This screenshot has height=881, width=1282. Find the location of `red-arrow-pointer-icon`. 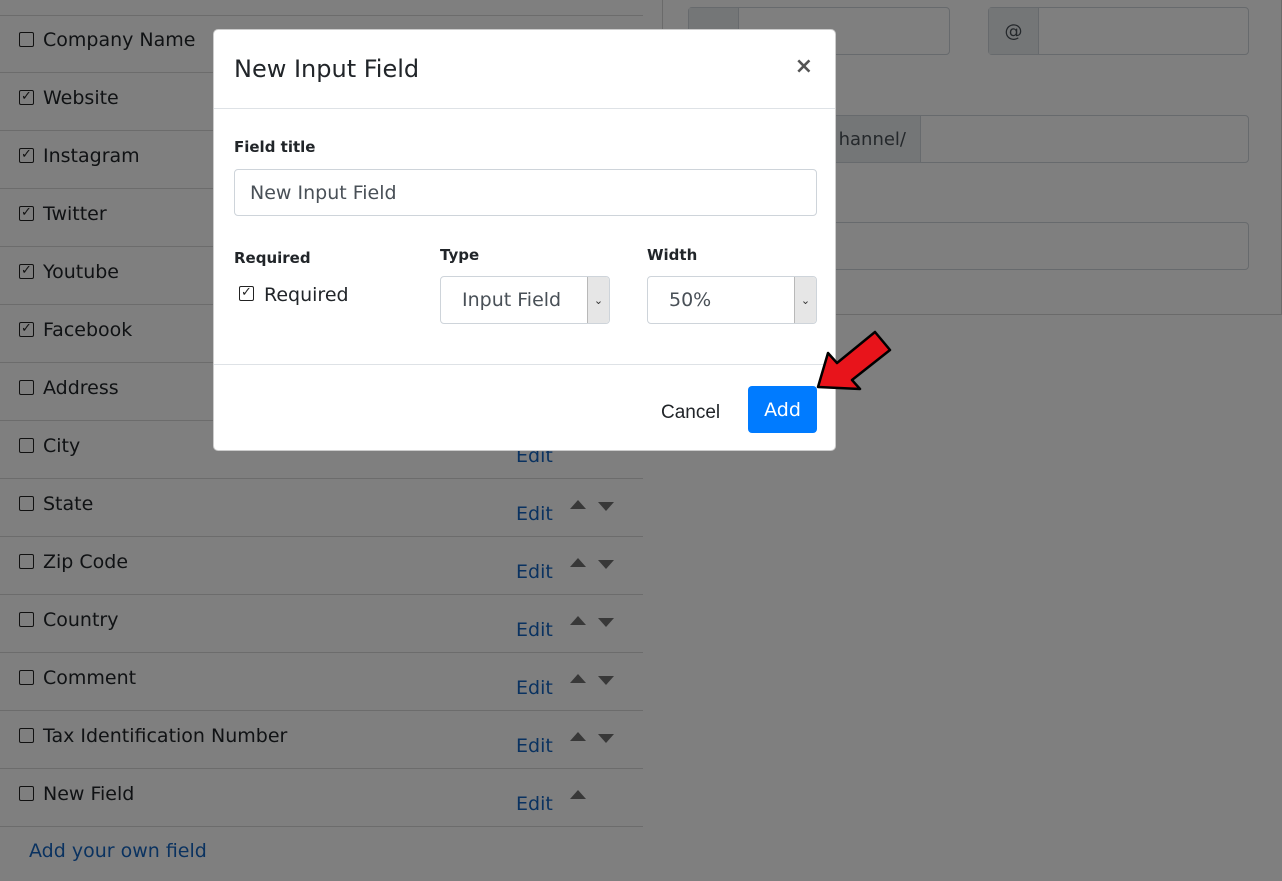

red-arrow-pointer-icon is located at coordinates (854, 360).